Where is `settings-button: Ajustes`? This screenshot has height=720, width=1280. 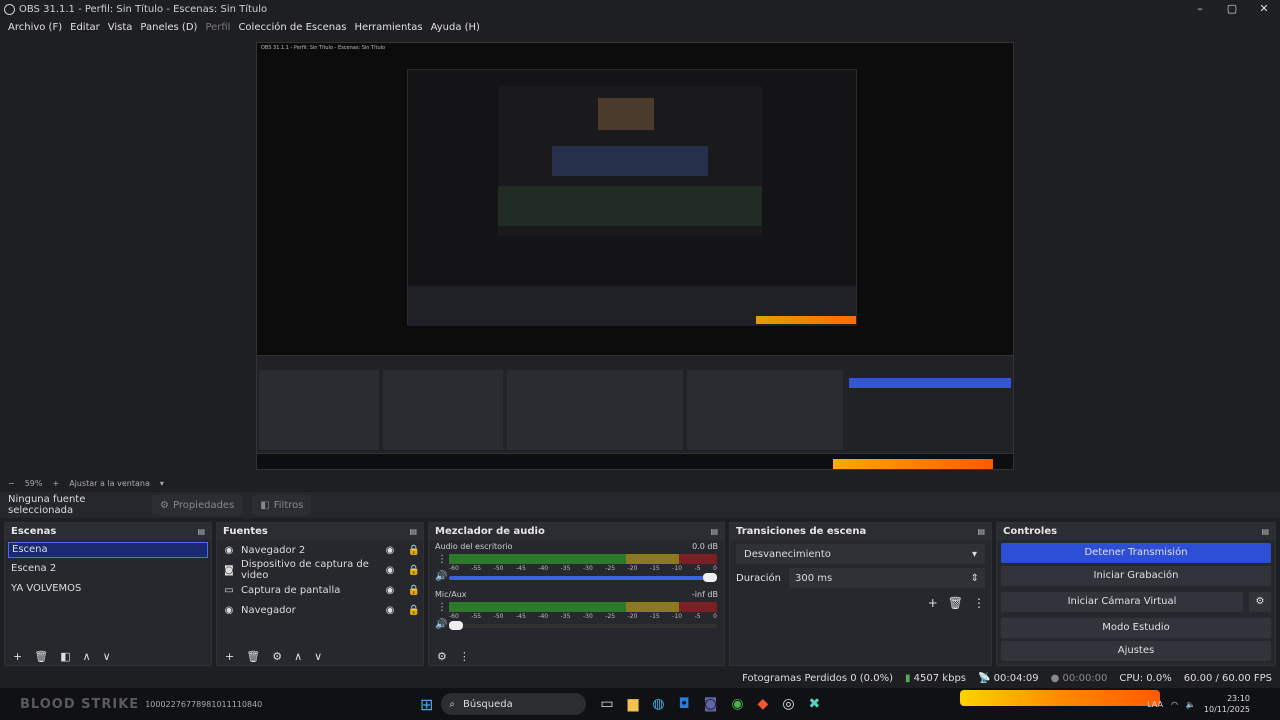
settings-button: Ajustes is located at coordinates (1136, 651).